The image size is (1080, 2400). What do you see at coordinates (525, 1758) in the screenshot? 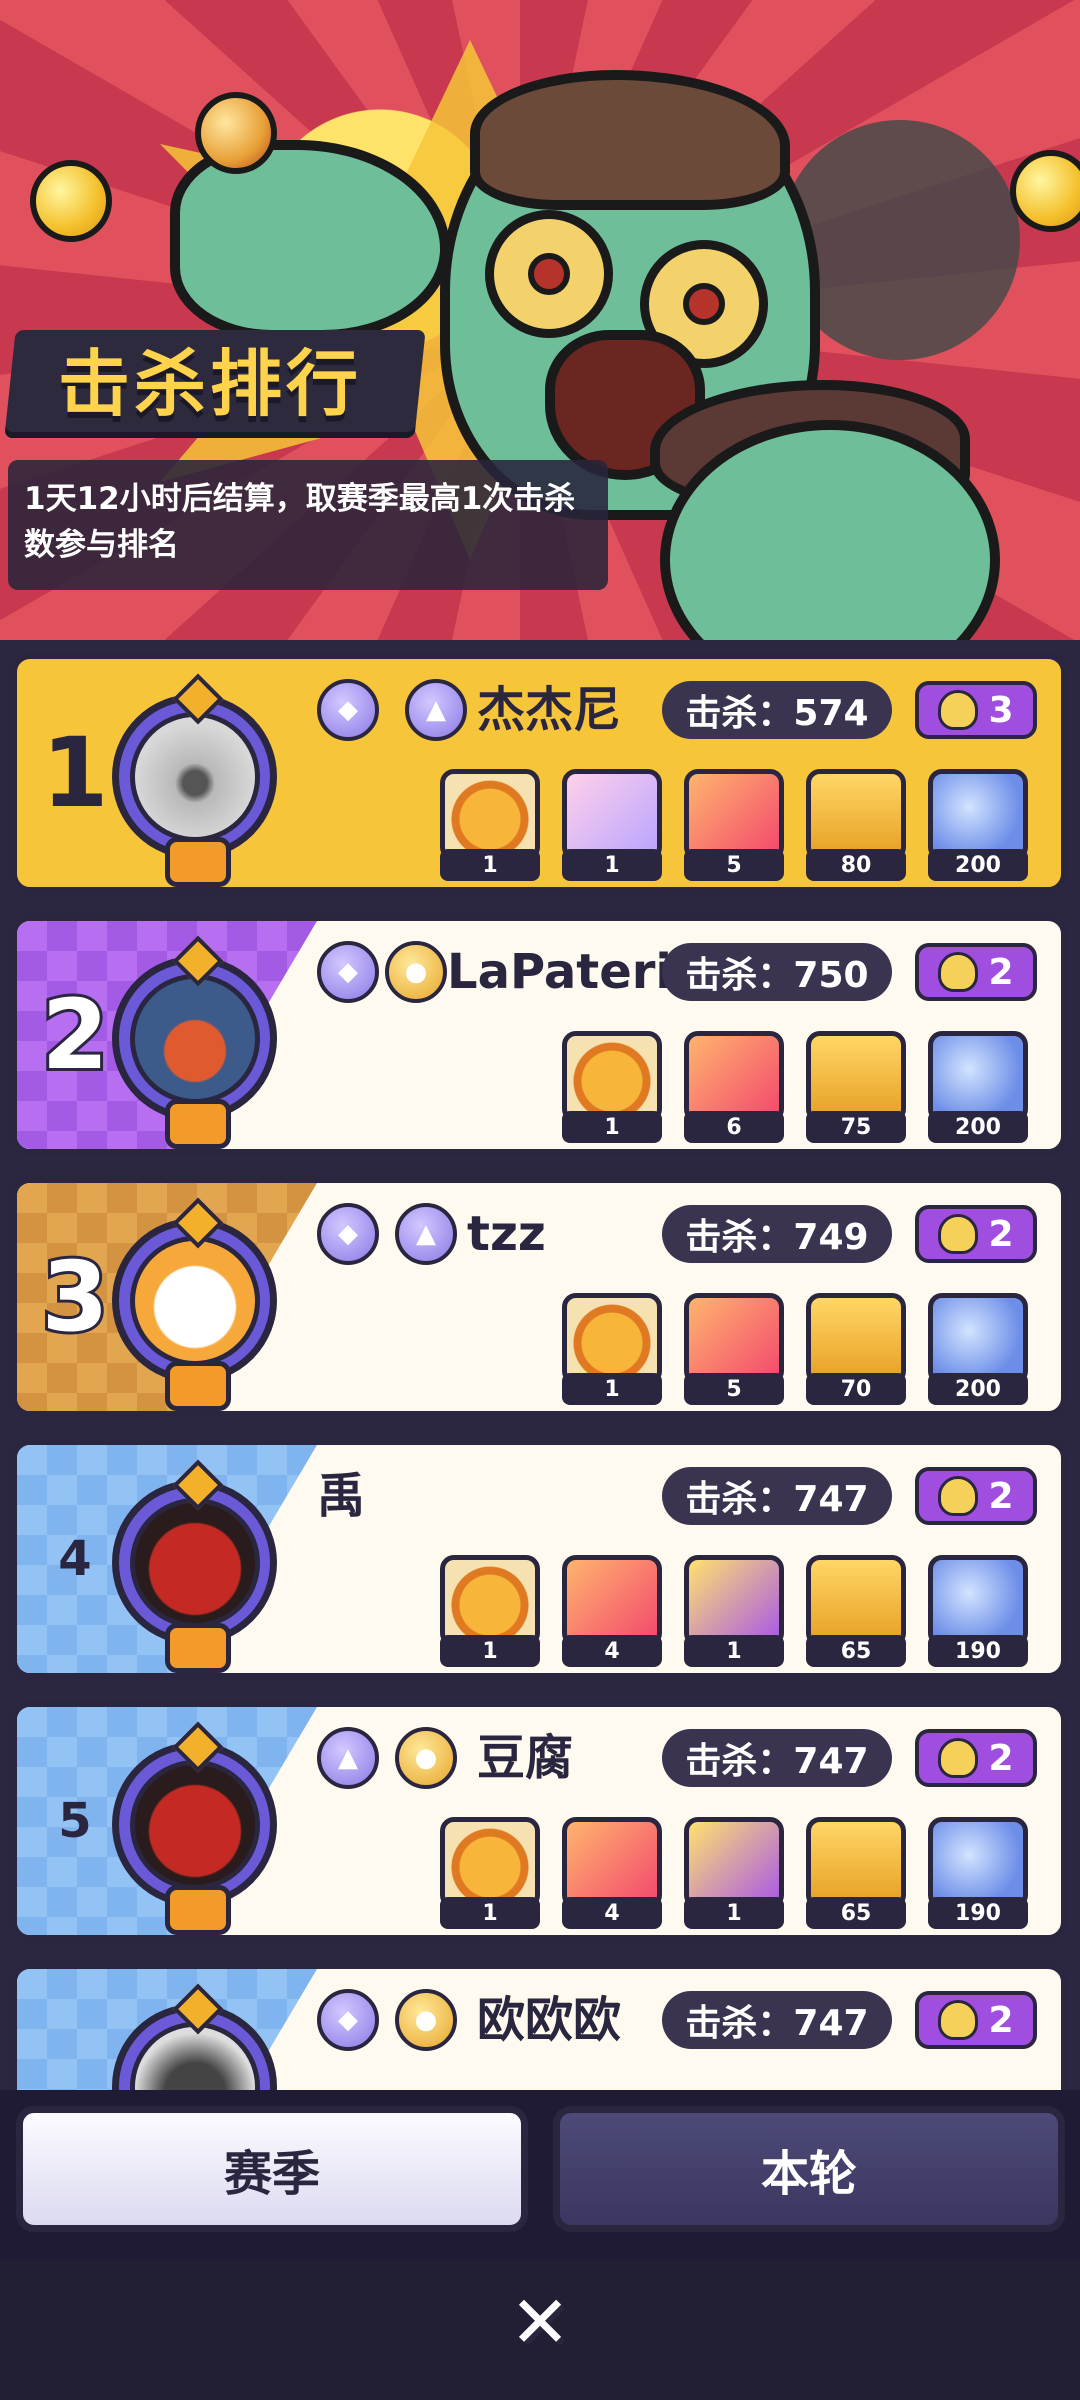
I see `player-name: 豆腐` at bounding box center [525, 1758].